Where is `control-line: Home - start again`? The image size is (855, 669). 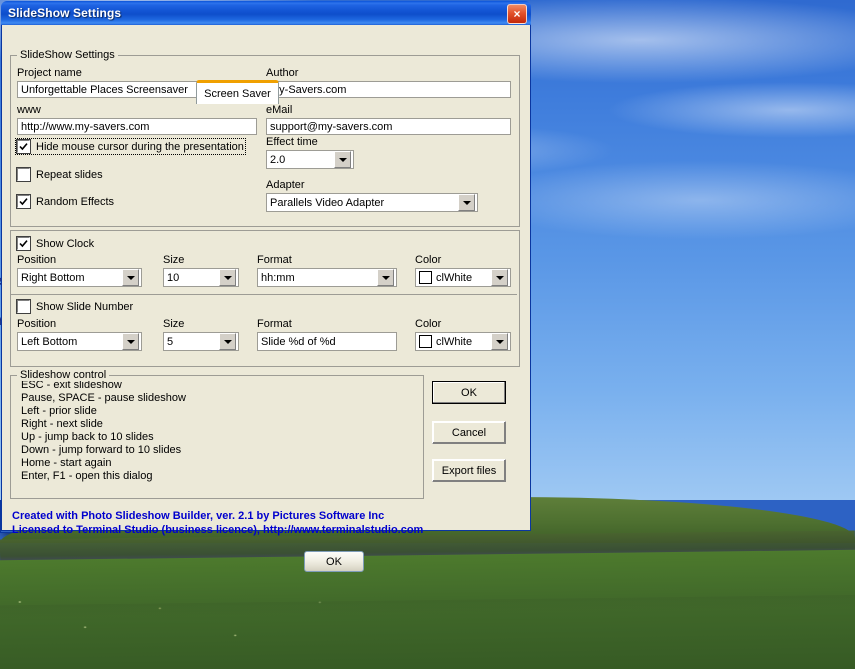
control-line: Home - start again is located at coordinates (66, 463).